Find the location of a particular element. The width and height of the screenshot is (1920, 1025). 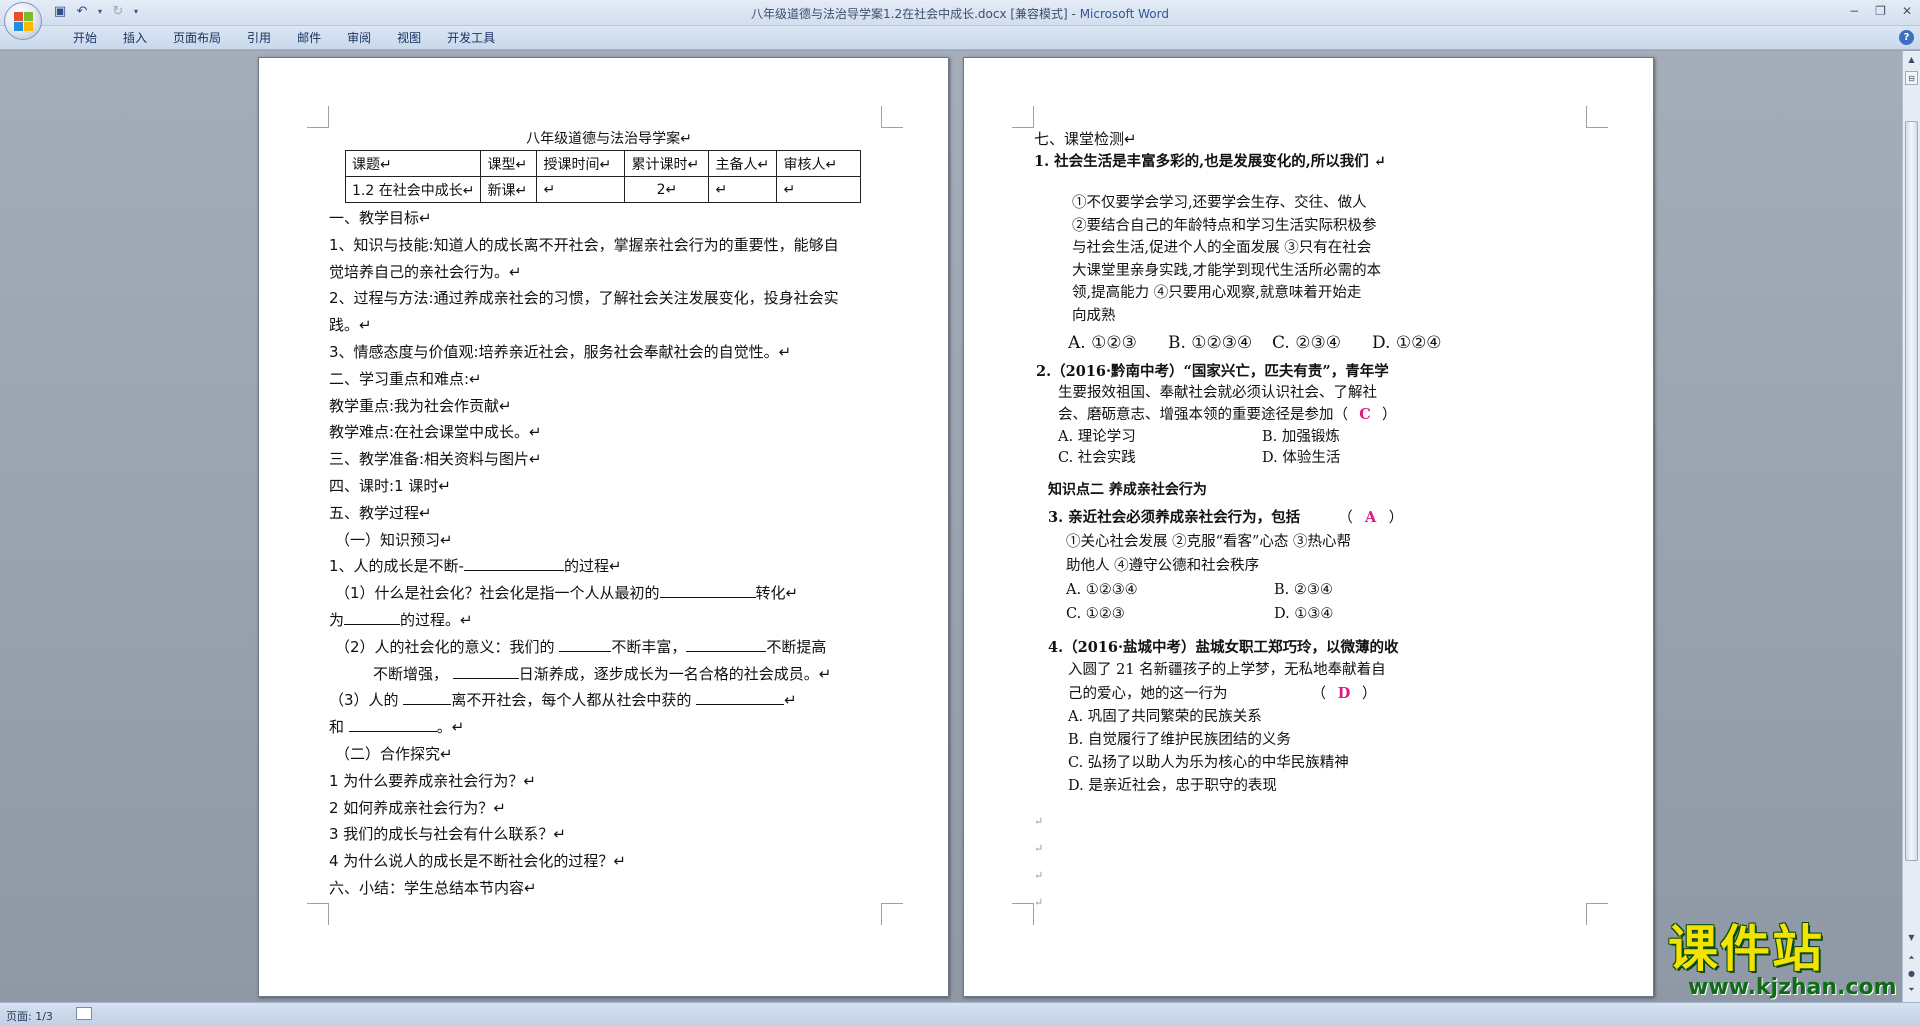

body-text: 日渐养成，逐步成长为一名合格的社会成员。↵ is located at coordinates (675, 673).